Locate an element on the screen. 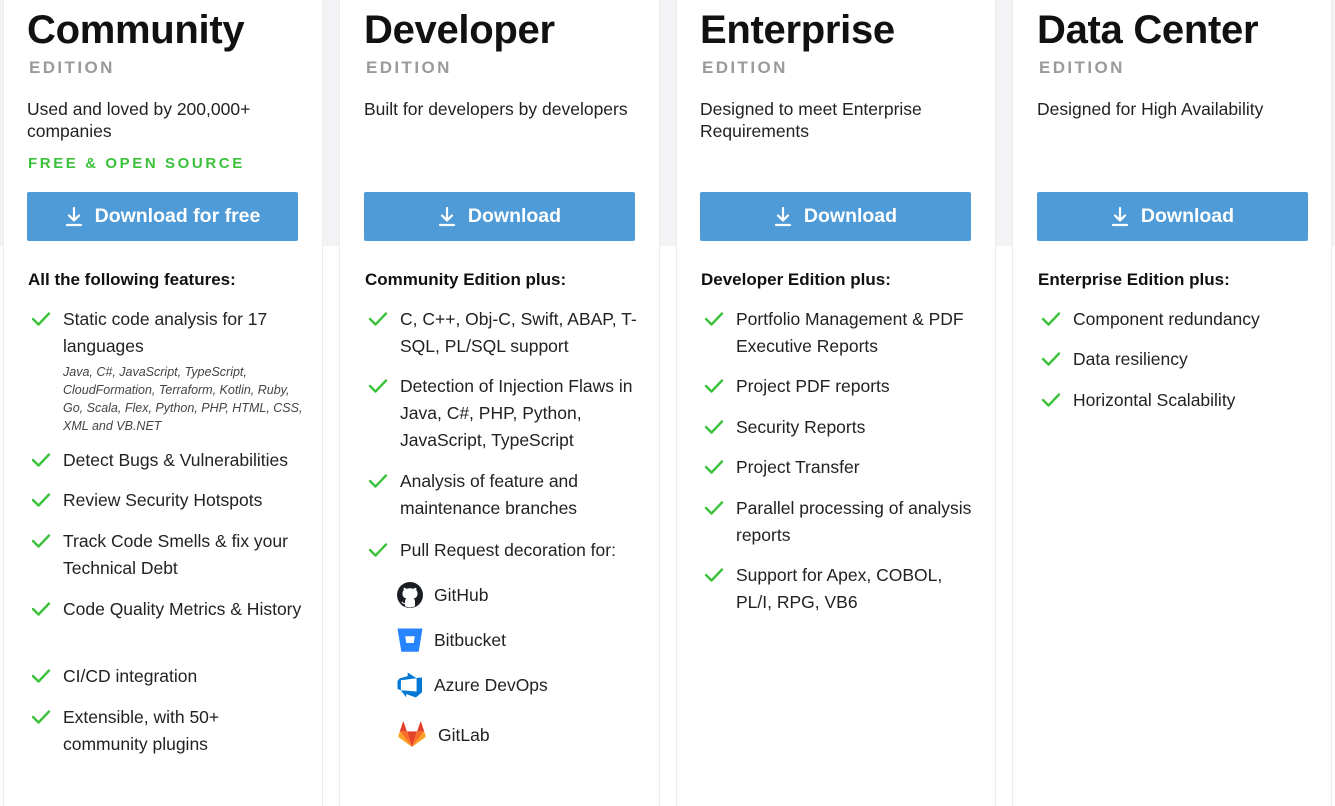 Image resolution: width=1335 pixels, height=806 pixels. features-heading: Community Edition plus: is located at coordinates (466, 279).